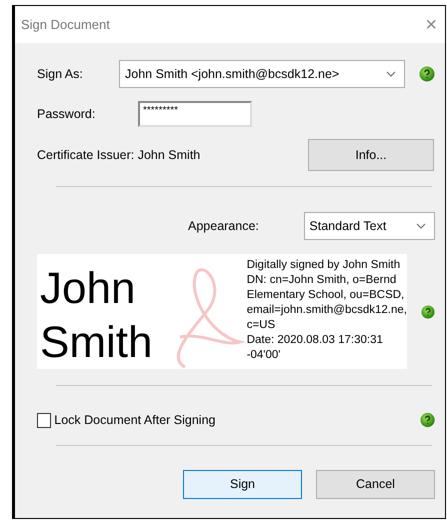  Describe the element at coordinates (44, 420) in the screenshot. I see `checkbox` at that location.